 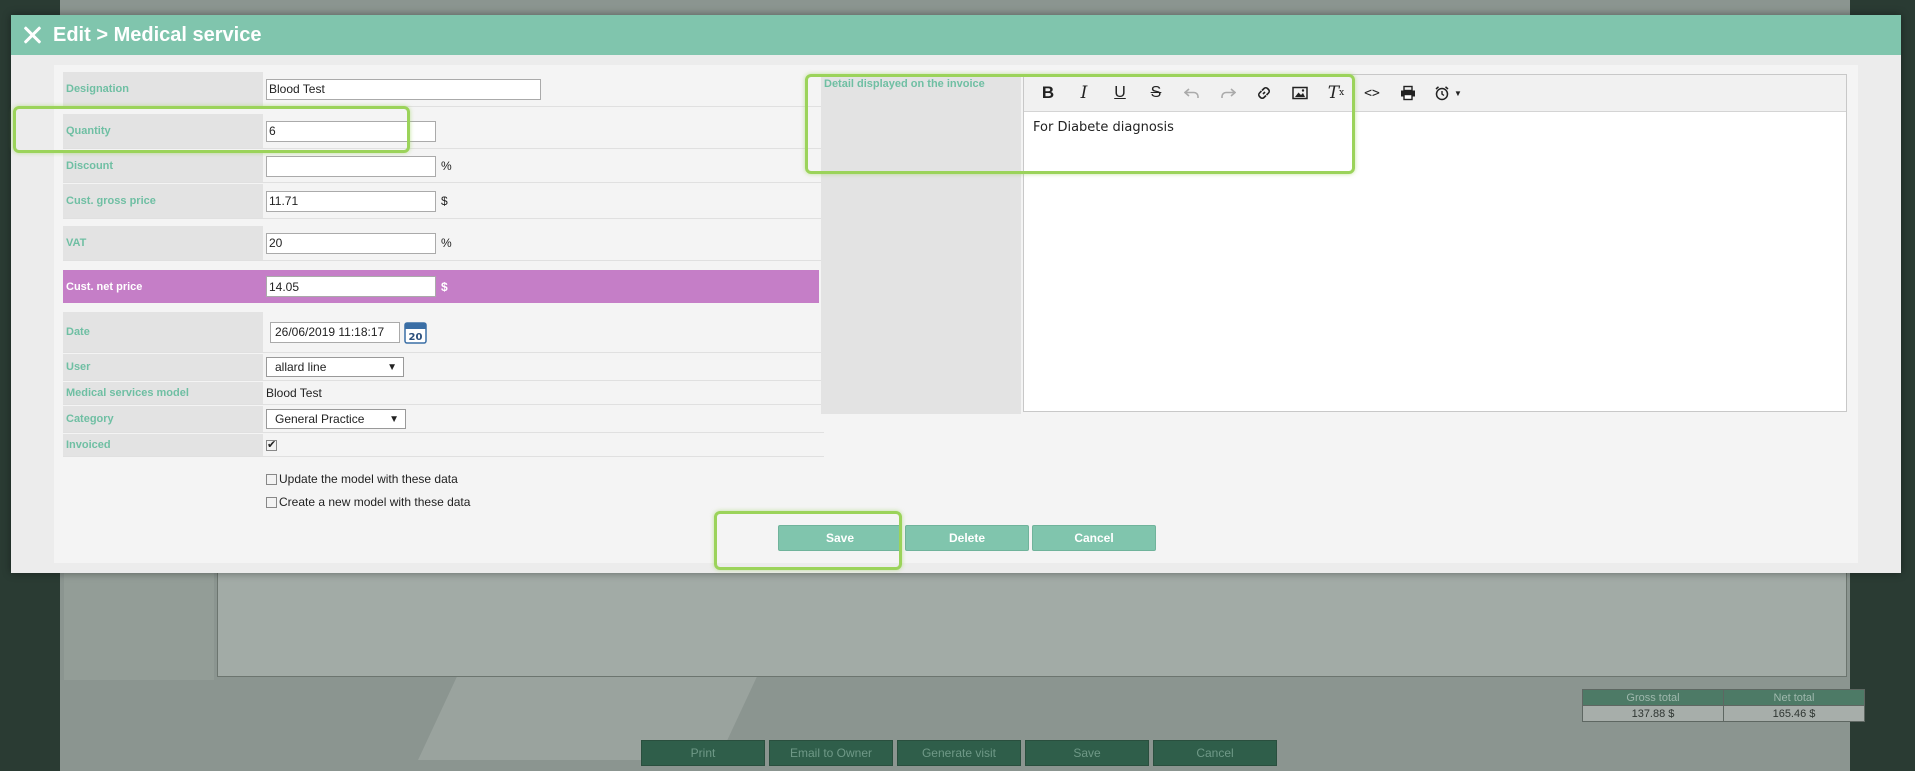 I want to click on net-price-row: Cust. net price $, so click(x=441, y=286).